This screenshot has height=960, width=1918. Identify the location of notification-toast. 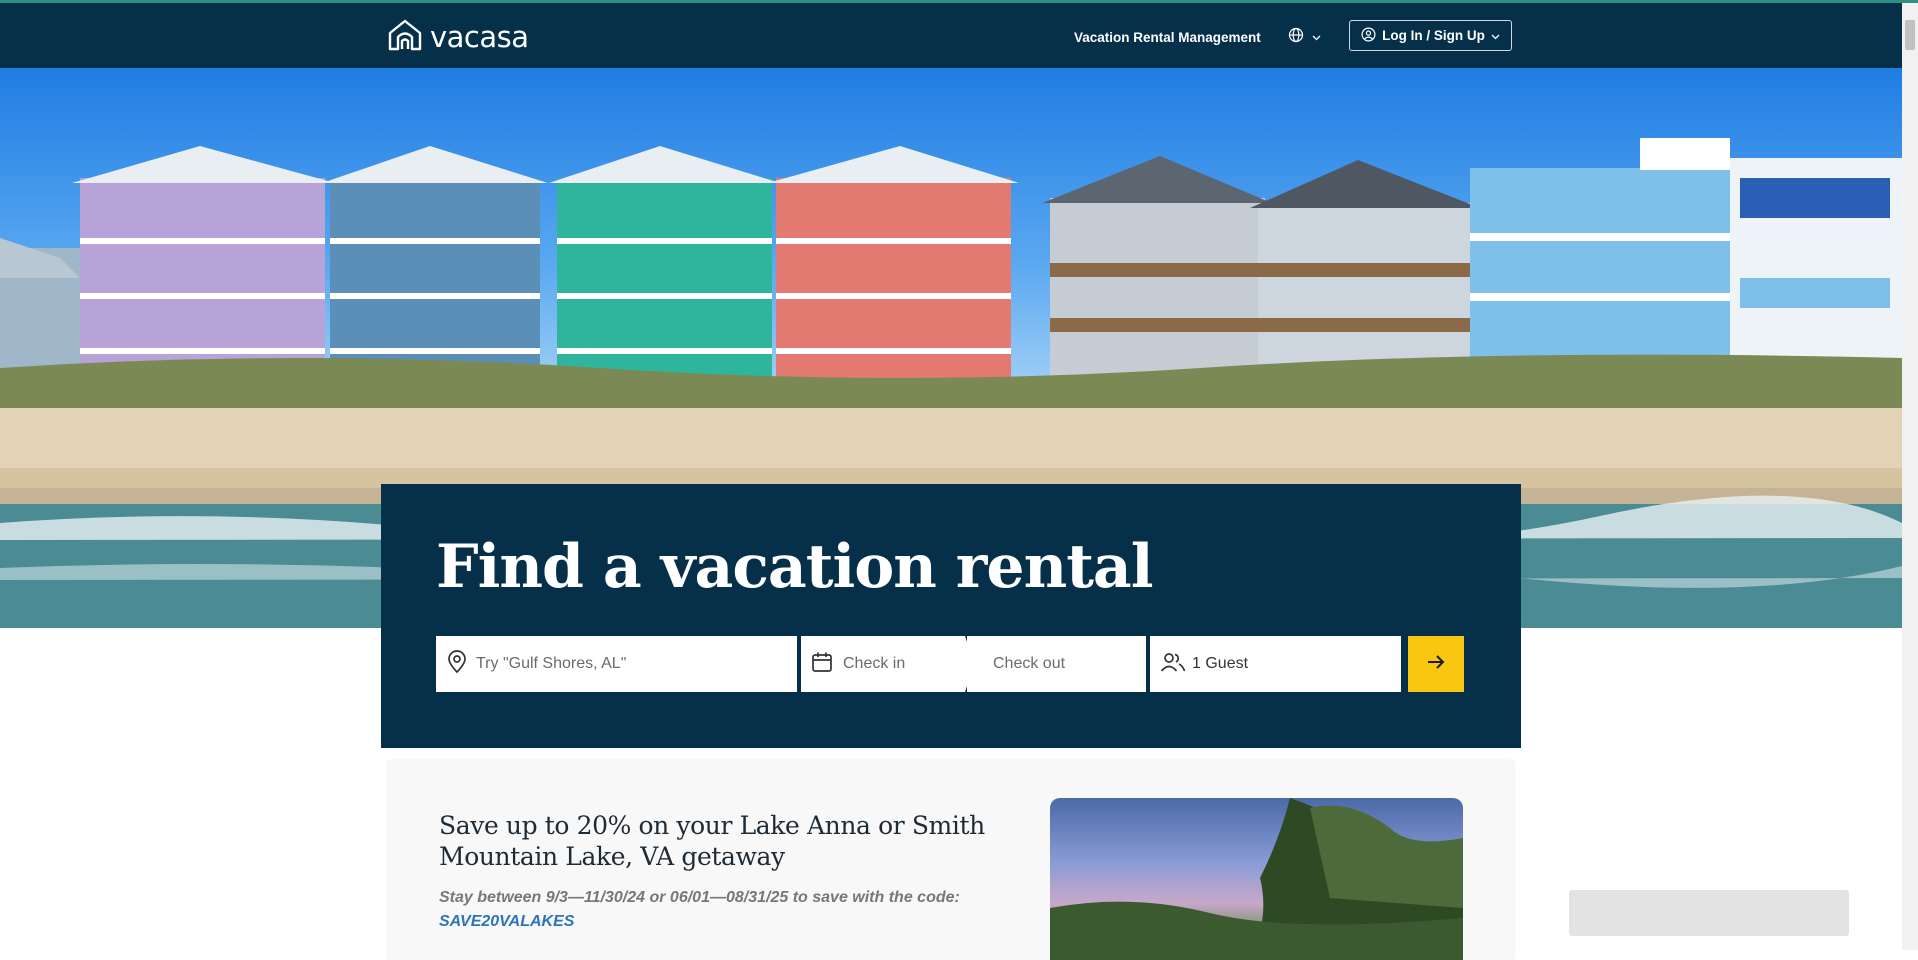
(1709, 913).